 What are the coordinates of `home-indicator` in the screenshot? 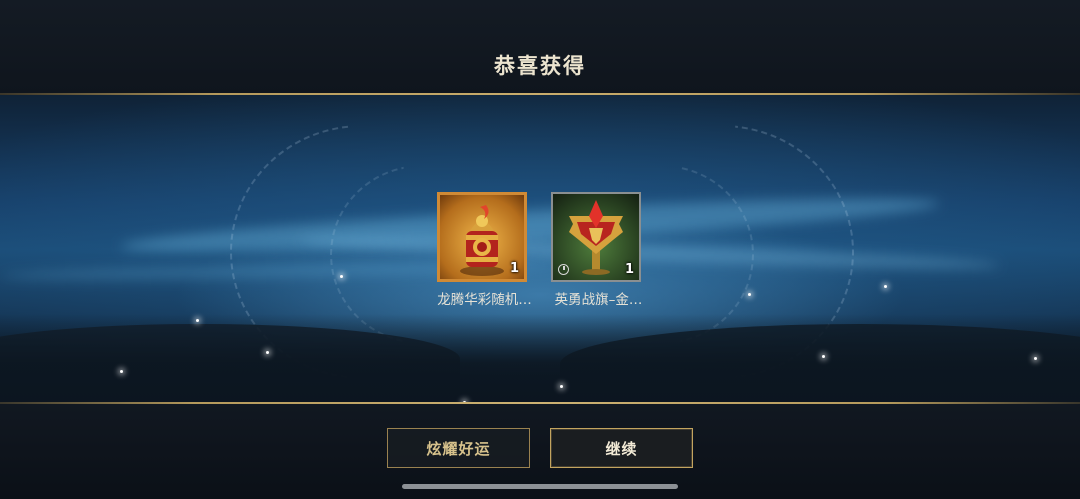 It's located at (540, 486).